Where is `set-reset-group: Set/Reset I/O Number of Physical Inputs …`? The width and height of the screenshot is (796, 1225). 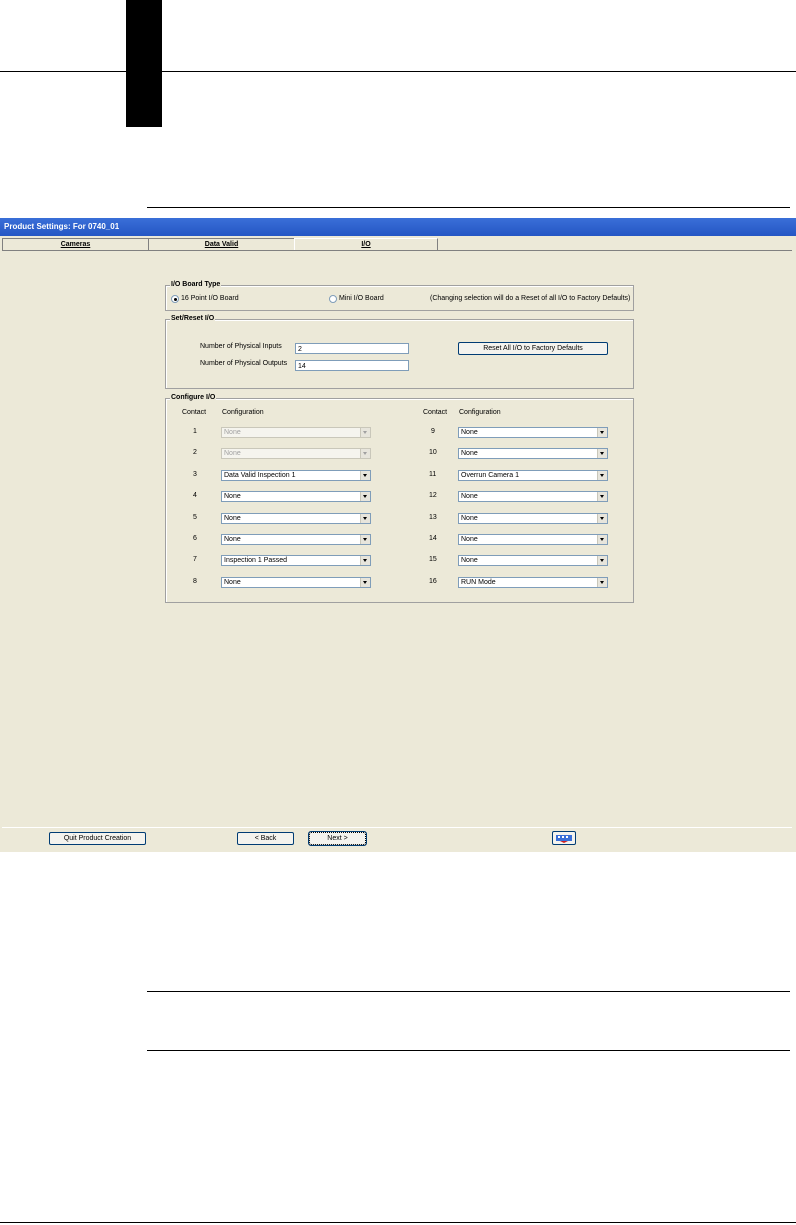
set-reset-group: Set/Reset I/O Number of Physical Inputs … is located at coordinates (399, 352).